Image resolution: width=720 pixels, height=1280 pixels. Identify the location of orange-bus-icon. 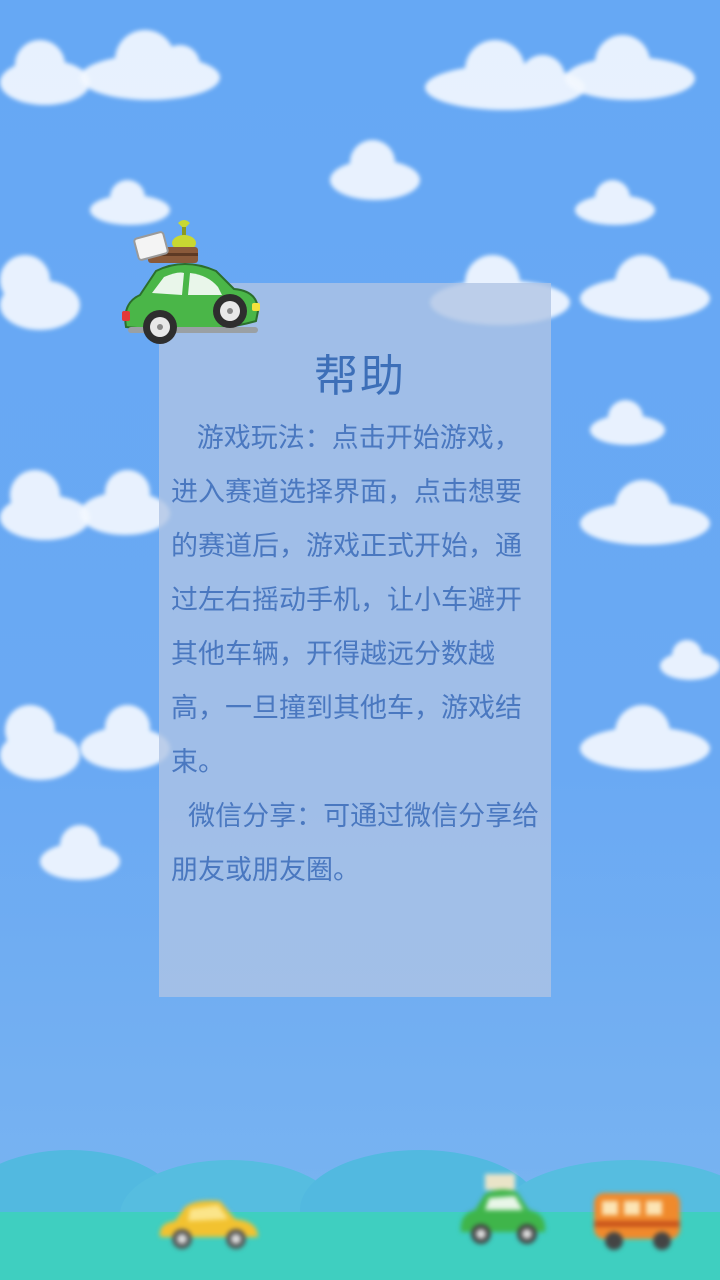
(637, 1221).